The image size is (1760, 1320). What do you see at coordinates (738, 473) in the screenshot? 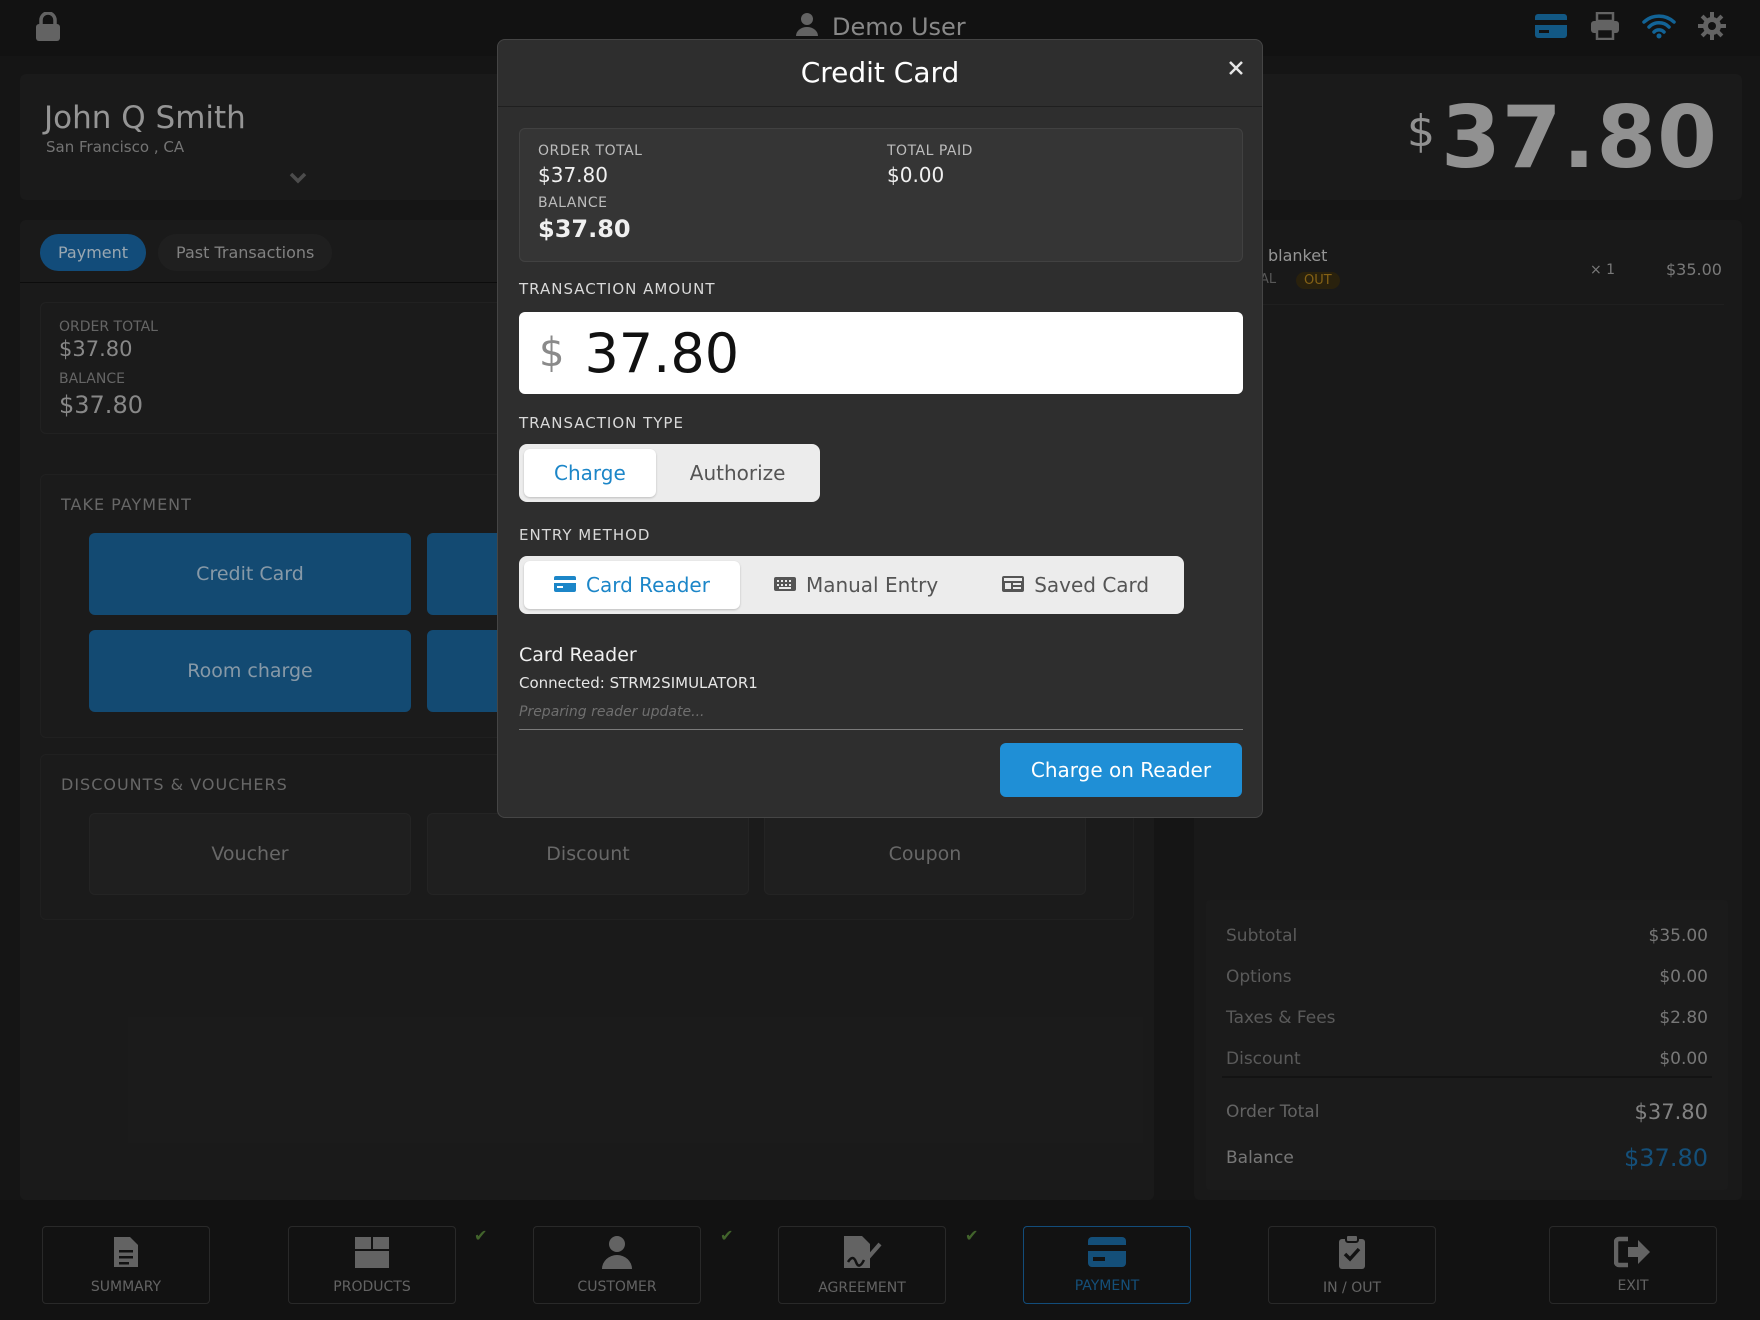
I see `authorize-option: Authorize` at bounding box center [738, 473].